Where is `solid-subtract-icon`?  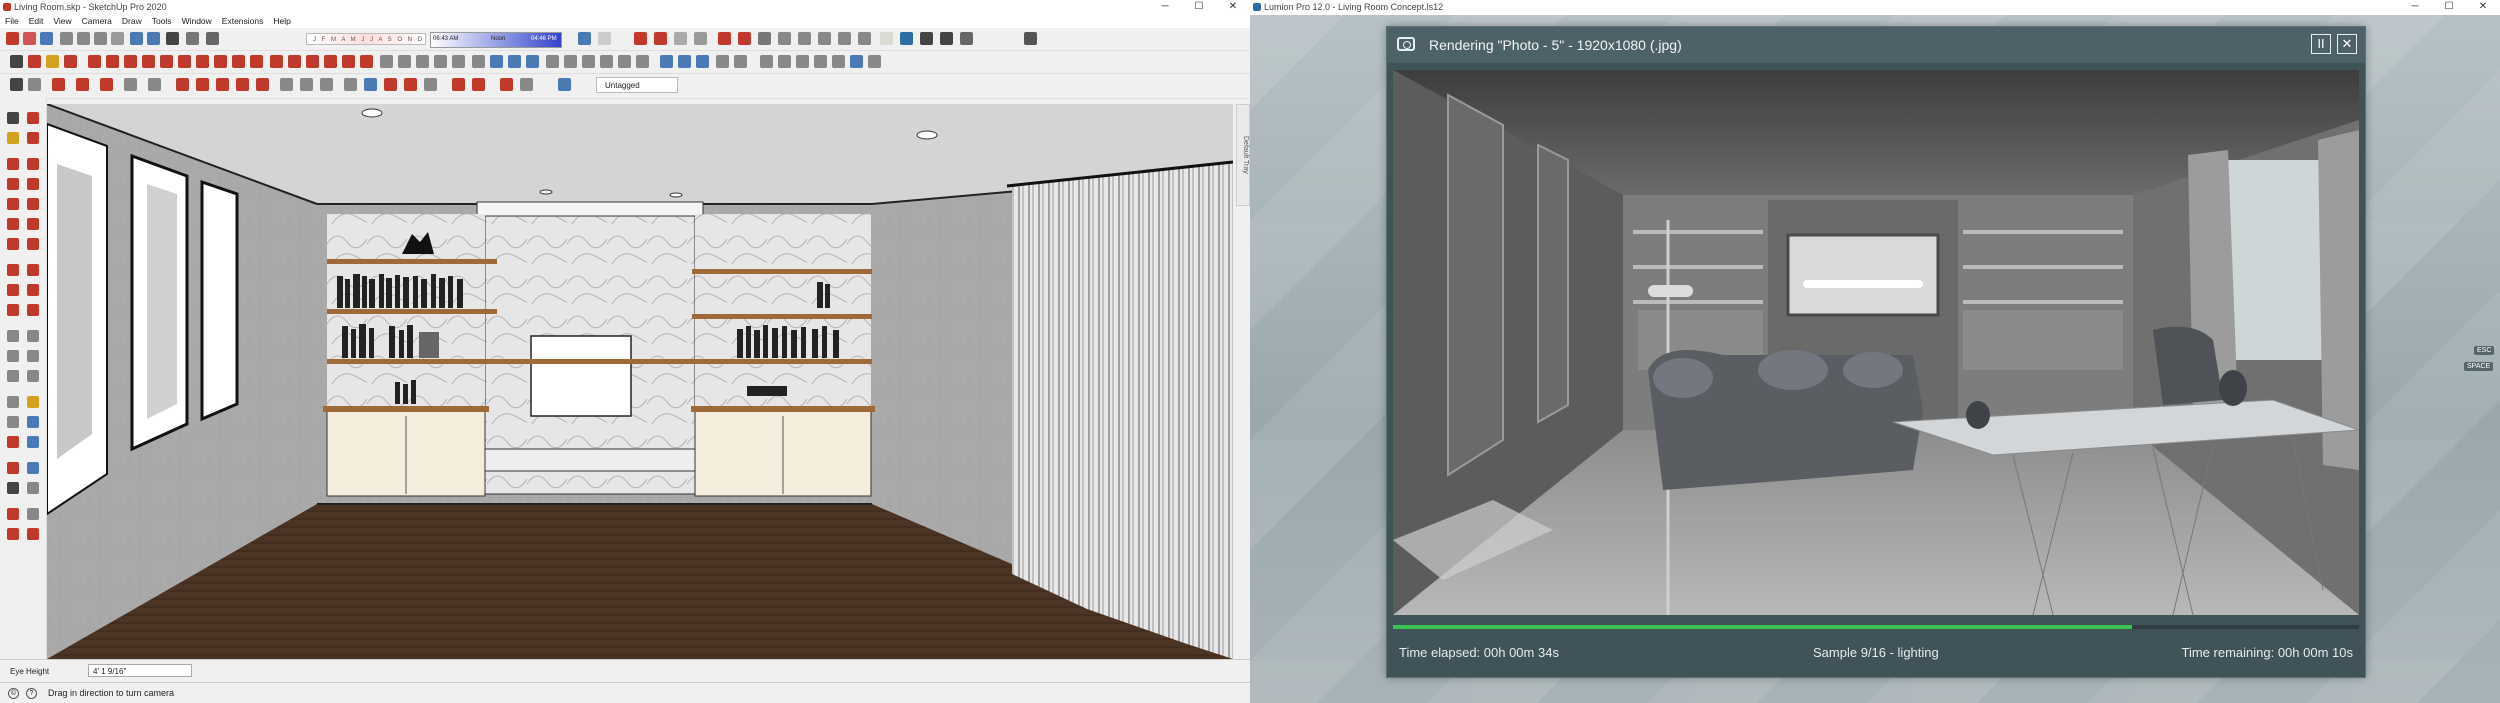
solid-subtract-icon is located at coordinates (430, 84).